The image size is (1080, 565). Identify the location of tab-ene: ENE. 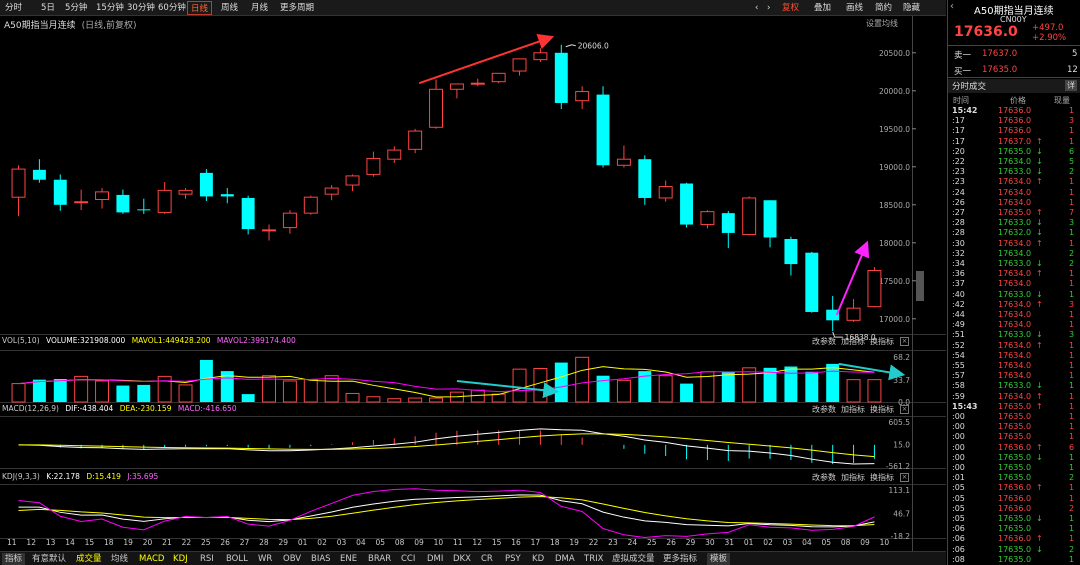
(348, 559).